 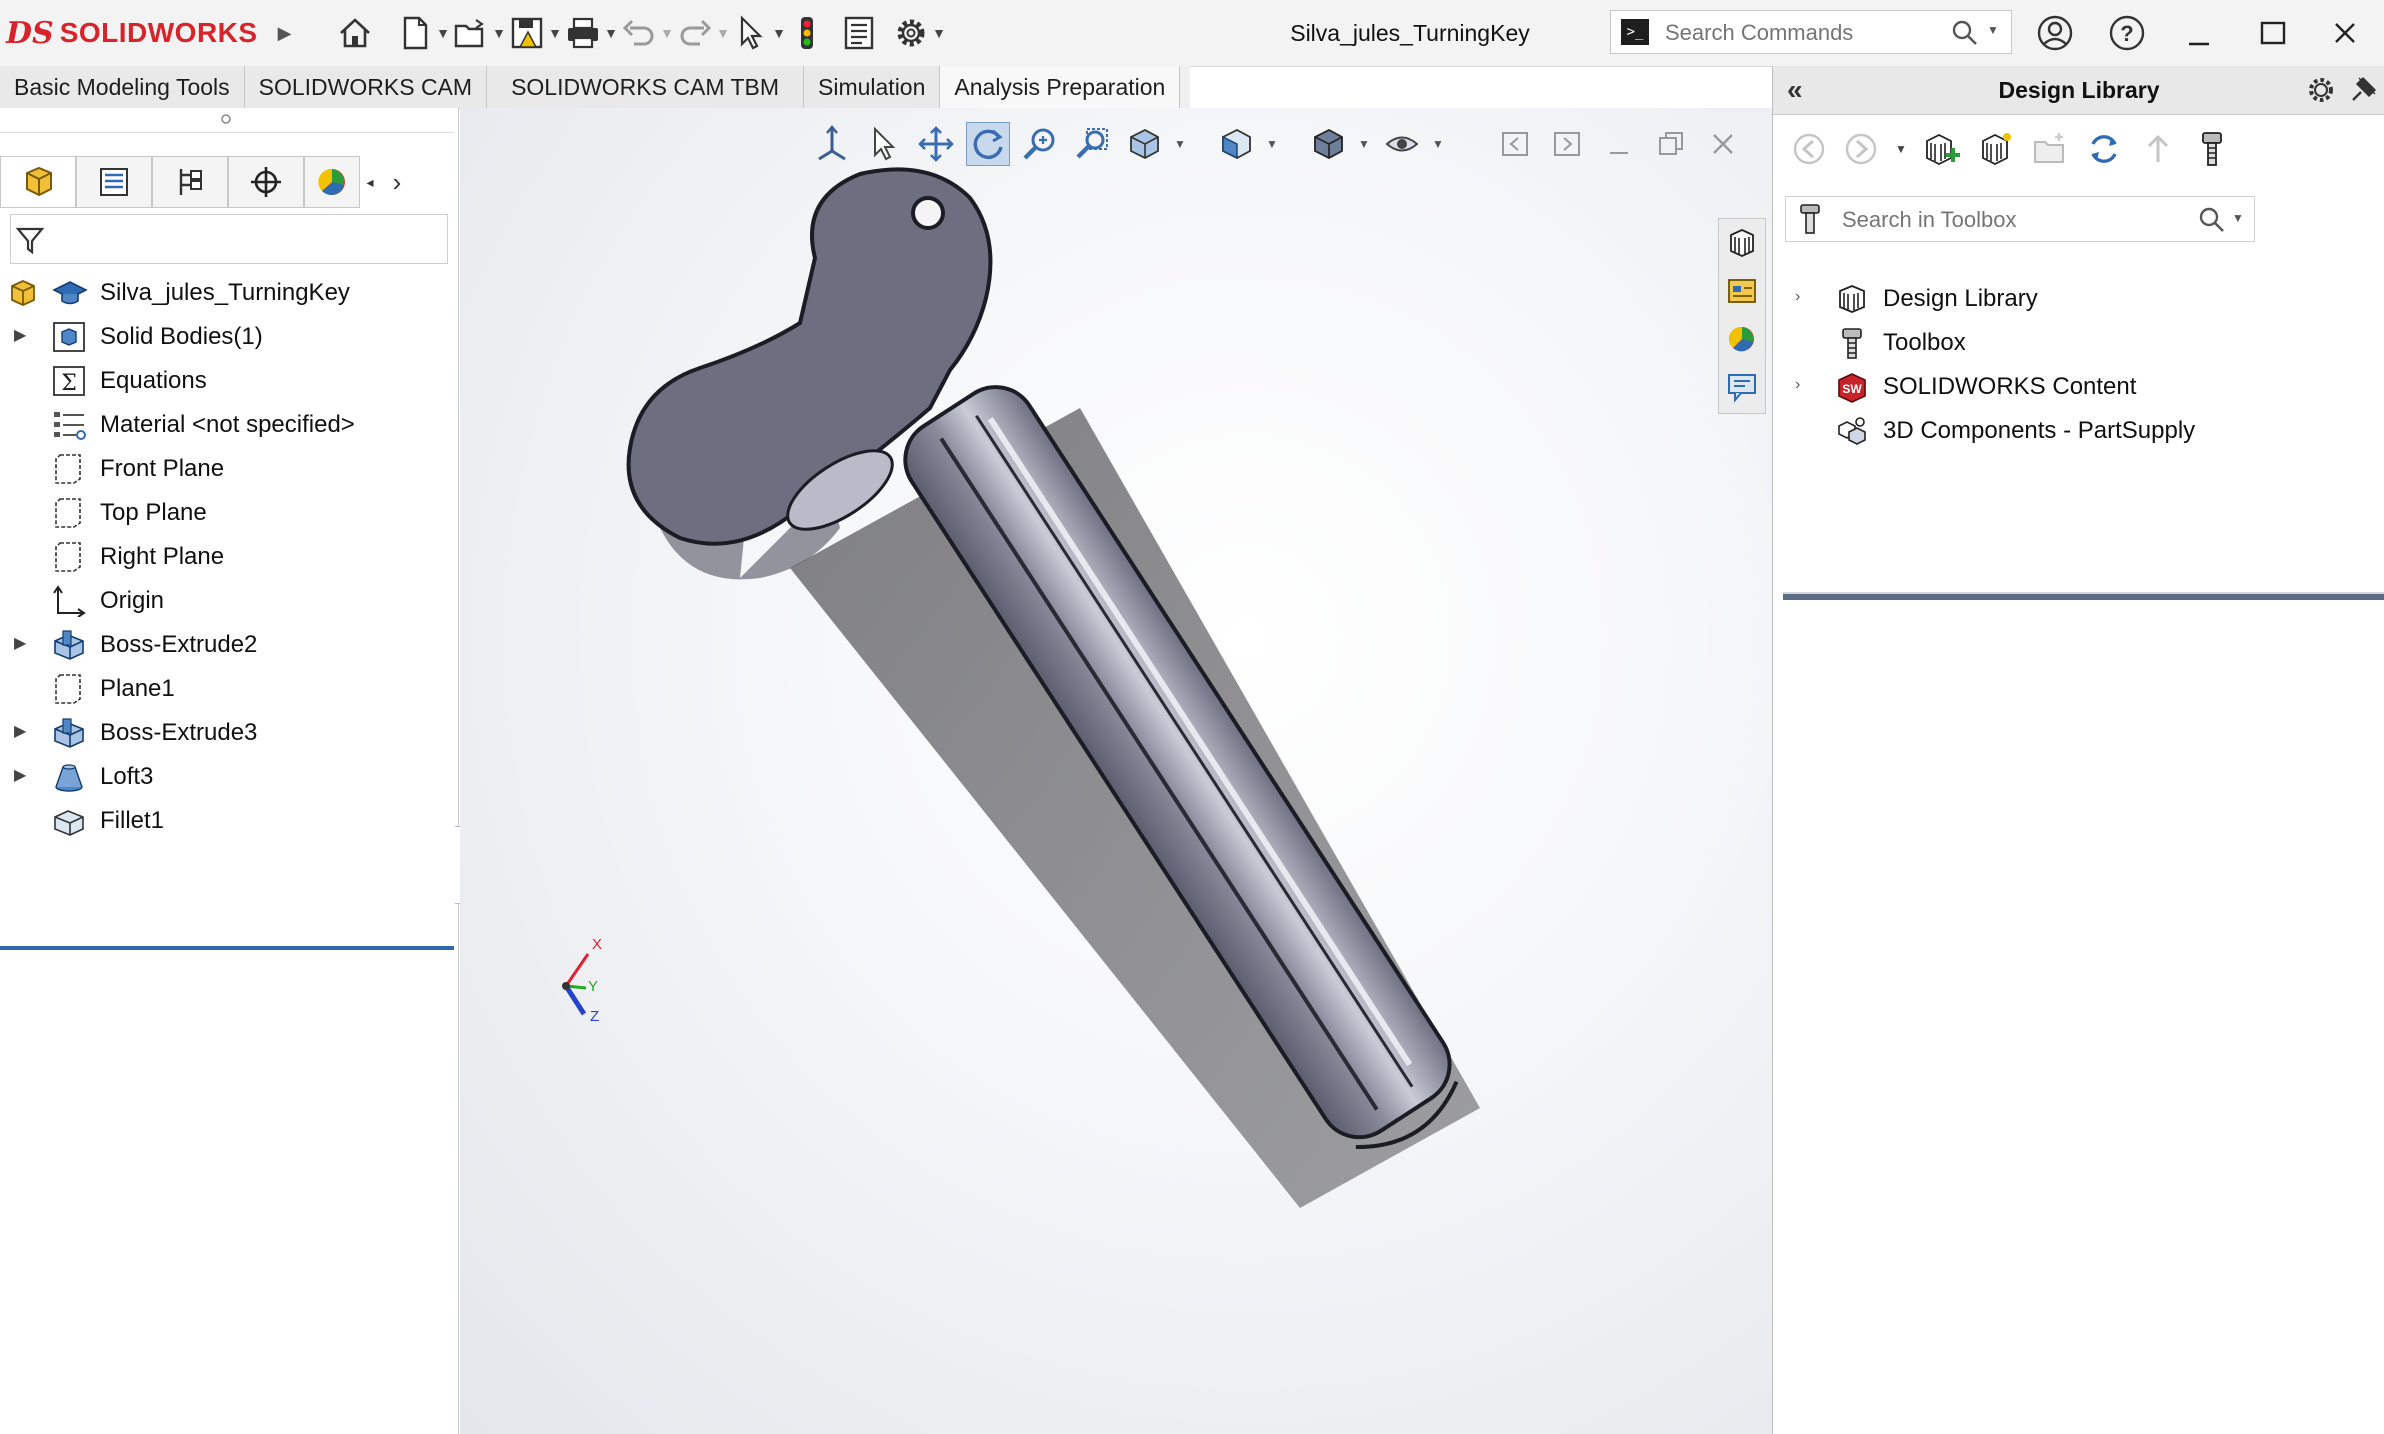 I want to click on library-item-solidworks-content: › SW SOLIDWORKS Content, so click(x=2073, y=386).